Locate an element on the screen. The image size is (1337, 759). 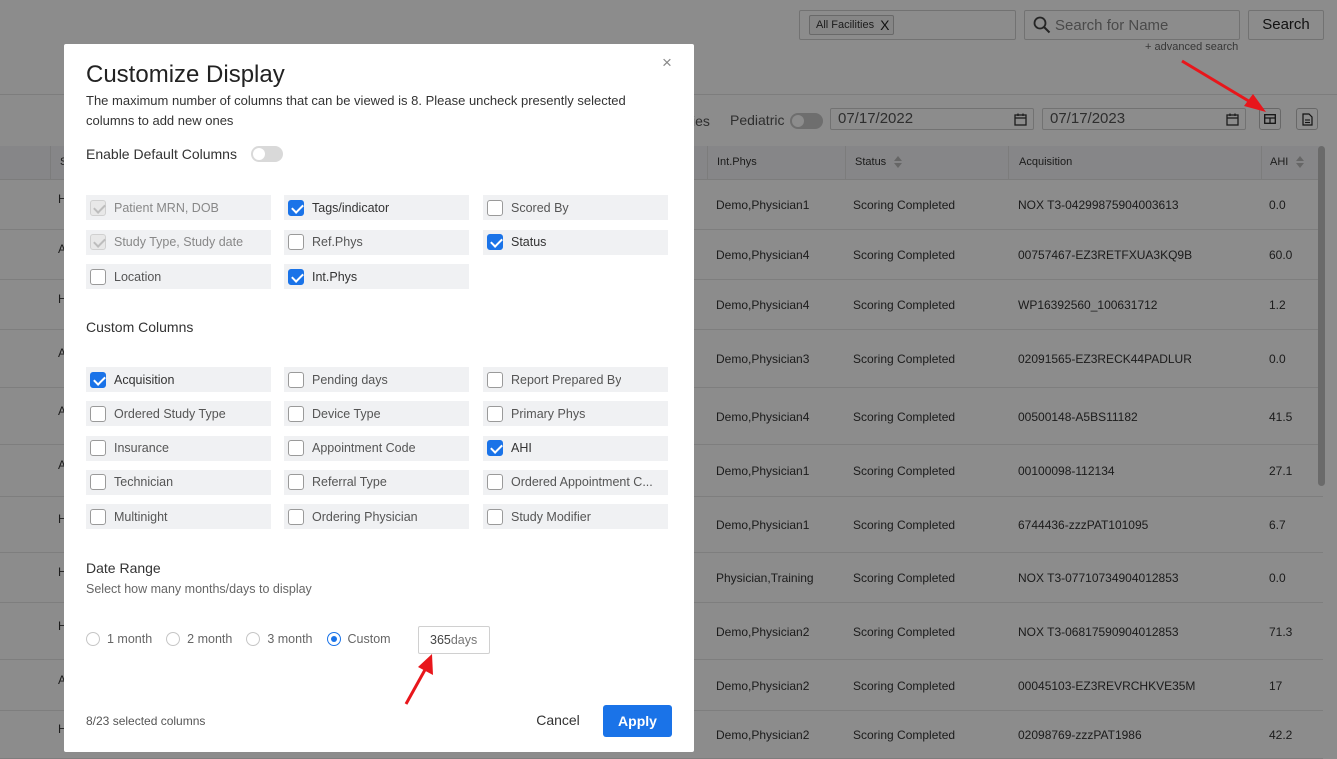
annotation-arrow-columns is located at coordinates (1223, 85).